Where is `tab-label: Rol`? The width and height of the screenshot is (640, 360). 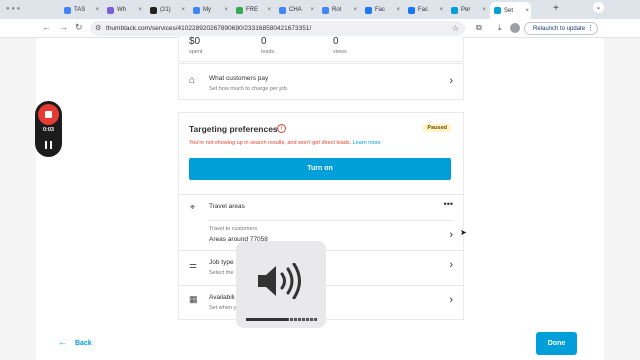 tab-label: Rol is located at coordinates (337, 10).